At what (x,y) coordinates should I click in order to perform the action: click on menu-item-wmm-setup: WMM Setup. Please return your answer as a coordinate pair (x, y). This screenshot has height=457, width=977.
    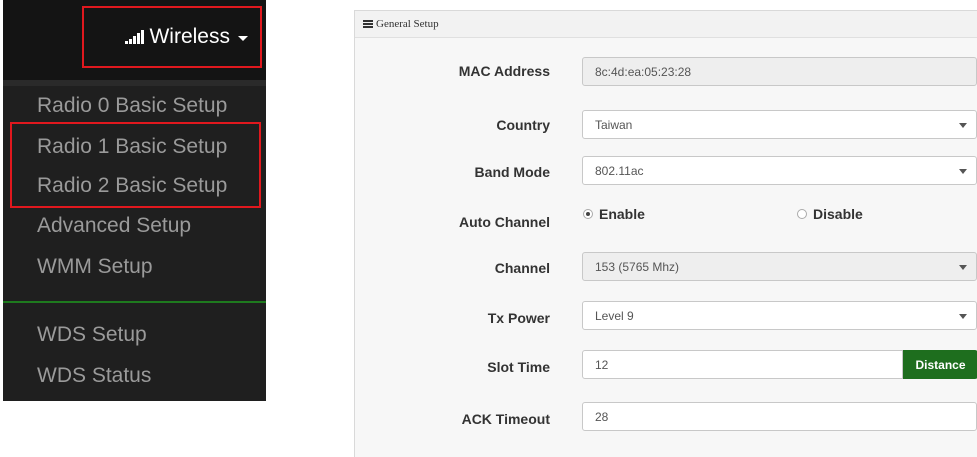
    Looking at the image, I should click on (95, 267).